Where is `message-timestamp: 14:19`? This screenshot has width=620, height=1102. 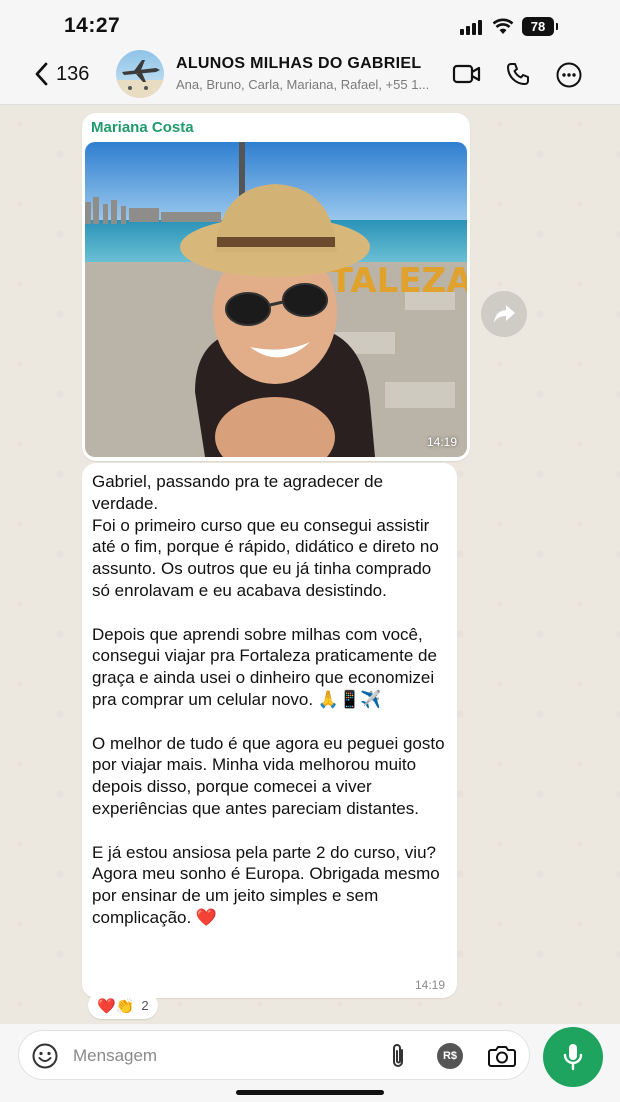 message-timestamp: 14:19 is located at coordinates (429, 985).